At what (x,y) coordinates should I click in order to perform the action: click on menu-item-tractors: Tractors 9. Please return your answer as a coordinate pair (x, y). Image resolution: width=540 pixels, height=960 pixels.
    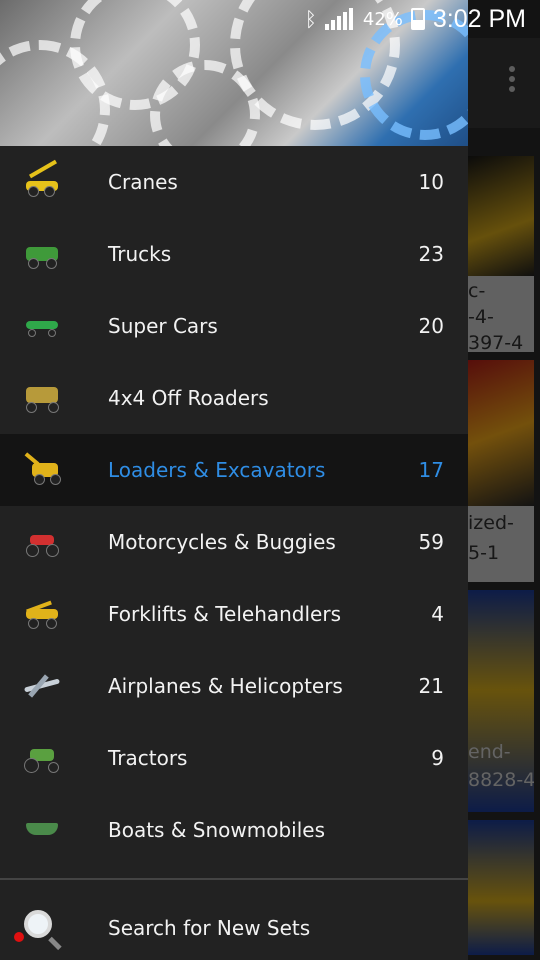
    Looking at the image, I should click on (234, 758).